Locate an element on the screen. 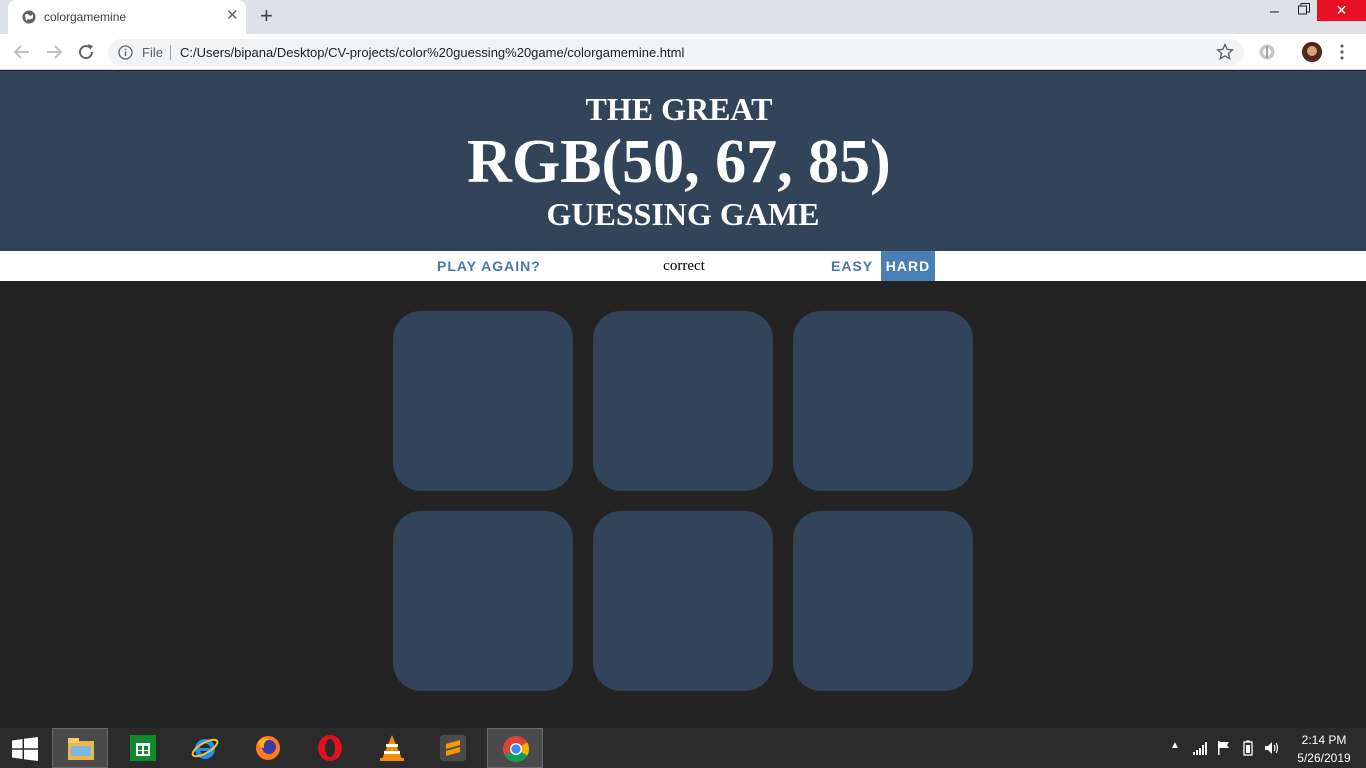 This screenshot has width=1366, height=768. windows-taskbar is located at coordinates (683, 748).